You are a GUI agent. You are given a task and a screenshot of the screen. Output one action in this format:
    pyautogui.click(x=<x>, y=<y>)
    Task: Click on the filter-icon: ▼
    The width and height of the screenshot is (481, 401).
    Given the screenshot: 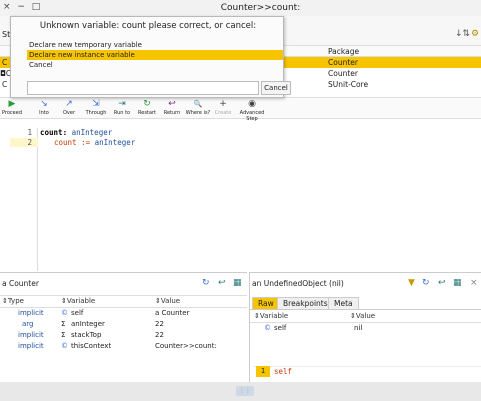 What is the action you would take?
    pyautogui.click(x=411, y=283)
    